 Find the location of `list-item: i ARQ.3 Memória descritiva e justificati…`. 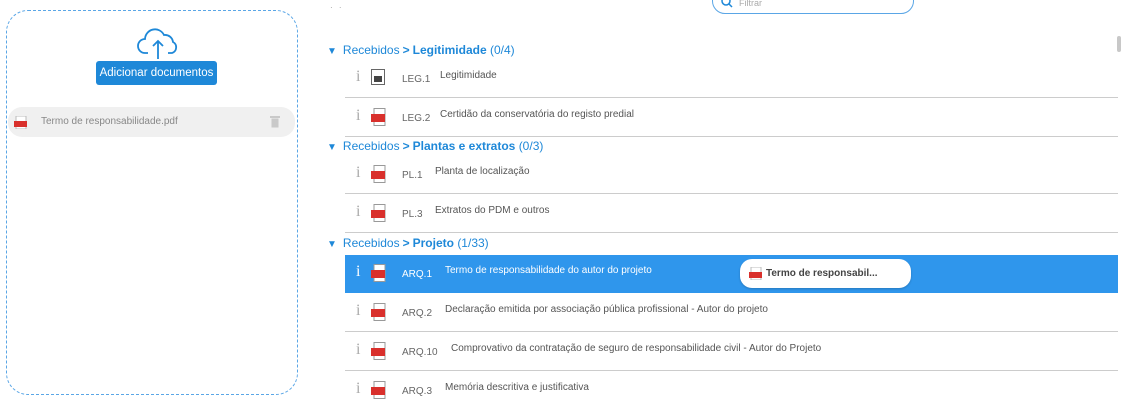

list-item: i ARQ.3 Memória descritiva e justificati… is located at coordinates (731, 391).